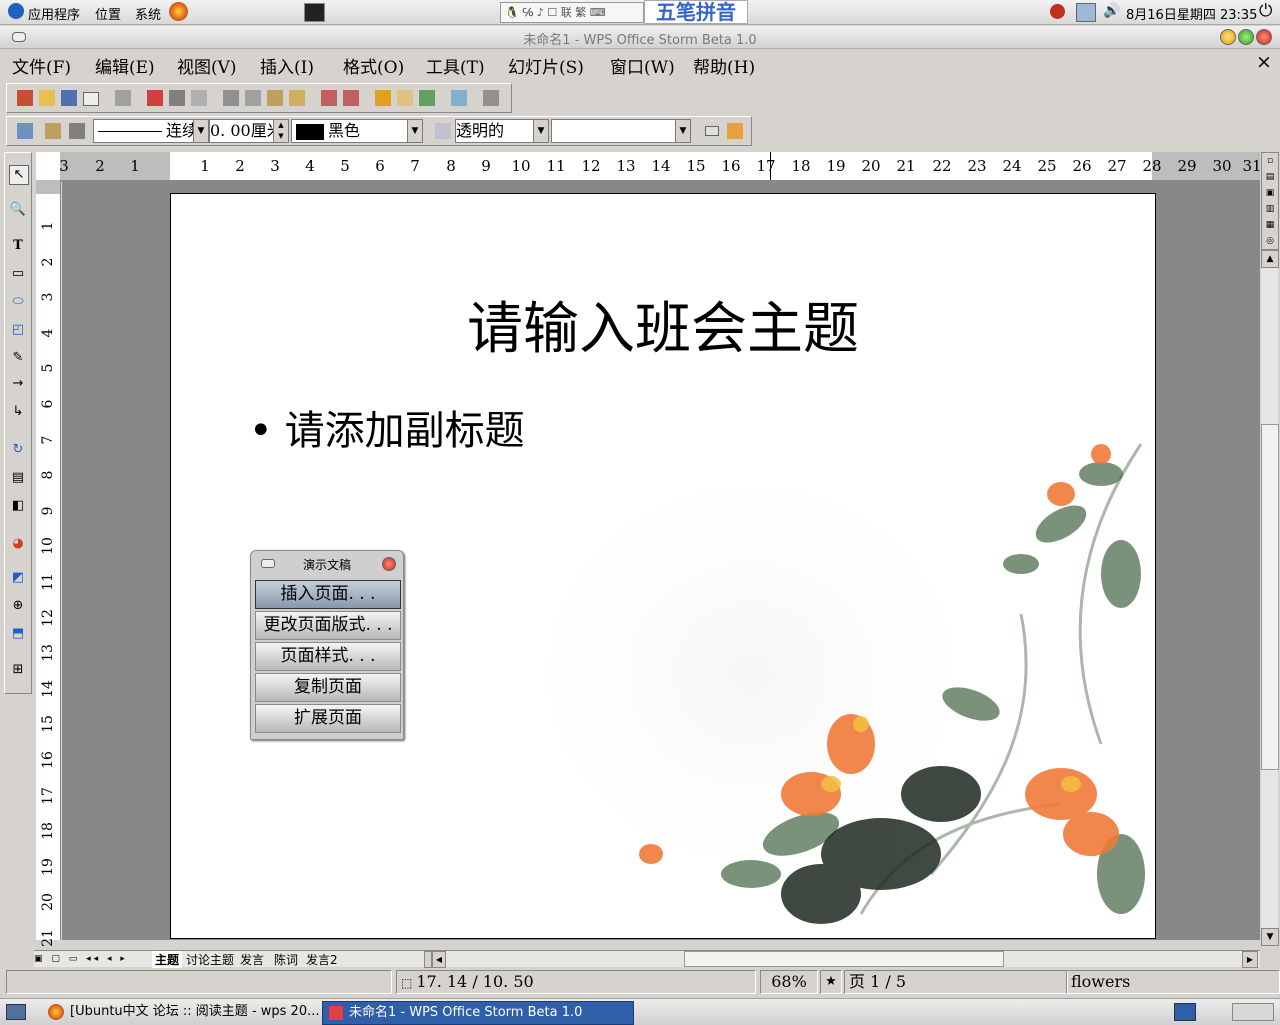  Describe the element at coordinates (231, 98) in the screenshot. I see `cut-icon` at that location.